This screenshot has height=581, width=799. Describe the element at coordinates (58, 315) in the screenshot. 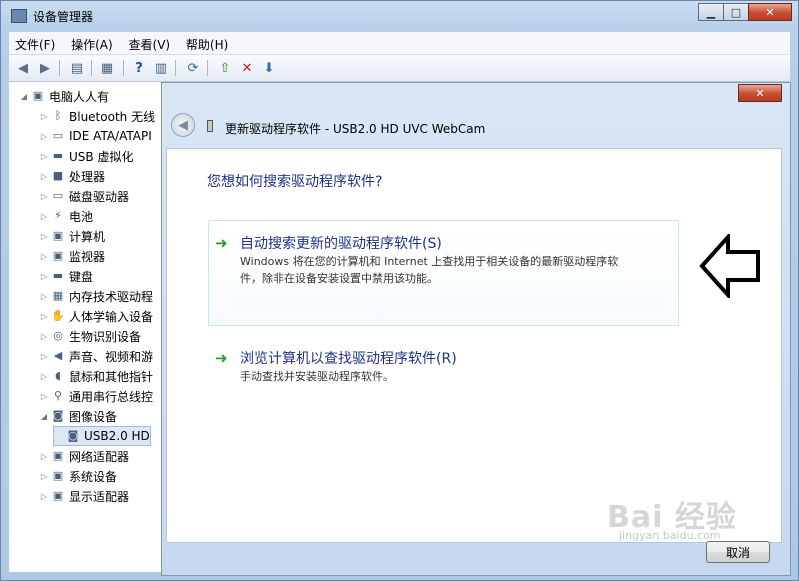

I see `hid-icon: ✋` at that location.